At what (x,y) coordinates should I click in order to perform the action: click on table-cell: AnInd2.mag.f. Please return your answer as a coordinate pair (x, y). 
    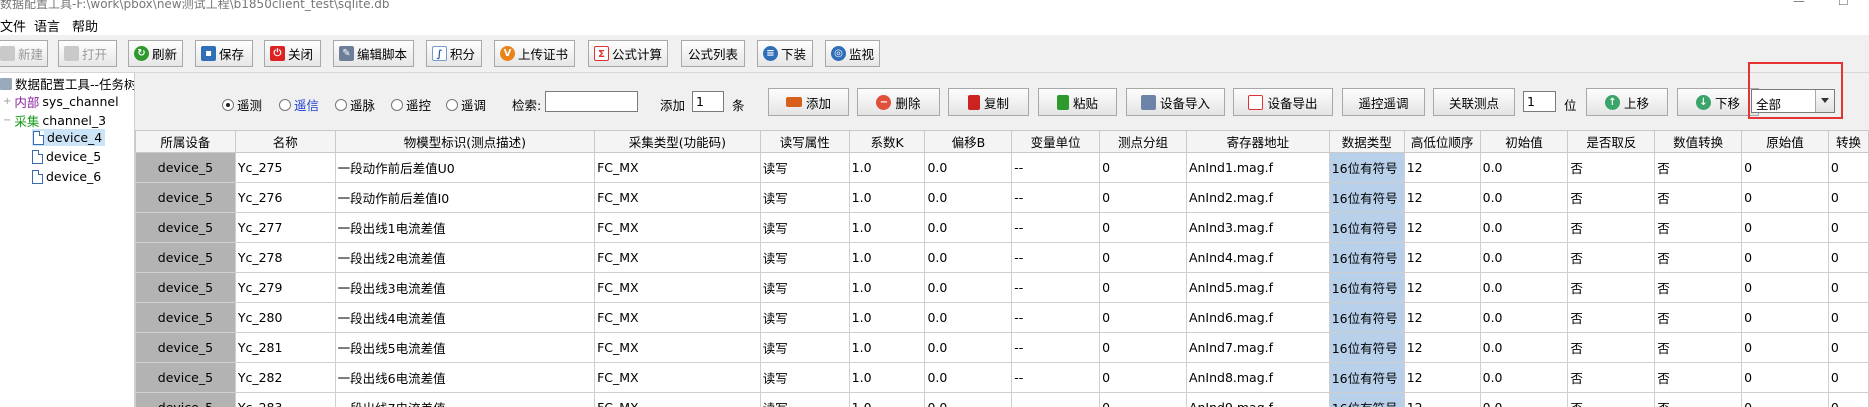
    Looking at the image, I should click on (1257, 197).